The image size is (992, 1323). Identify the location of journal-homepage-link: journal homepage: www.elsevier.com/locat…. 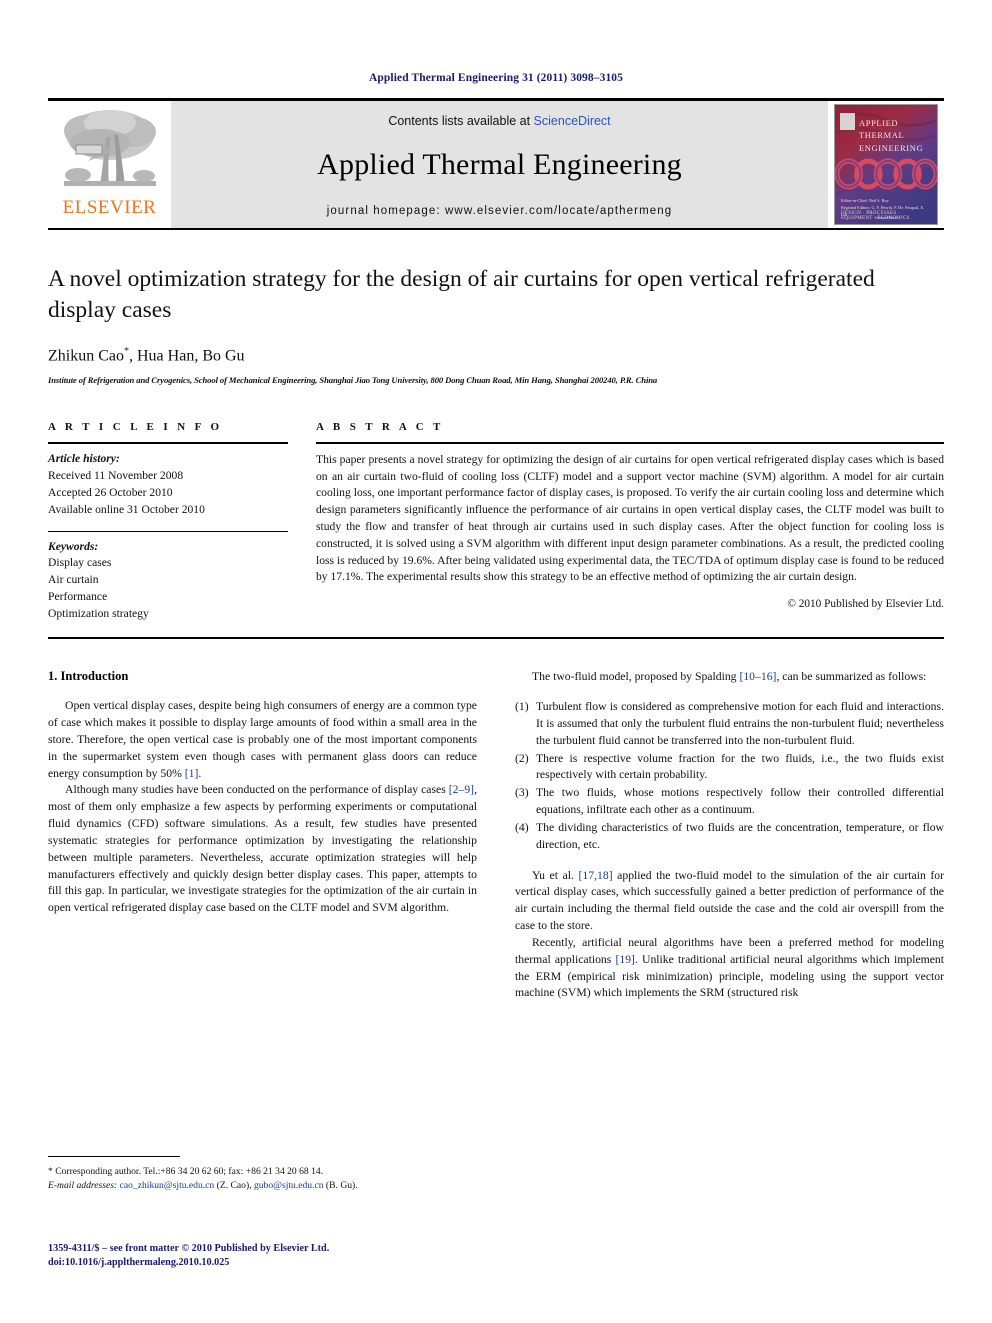
(500, 211).